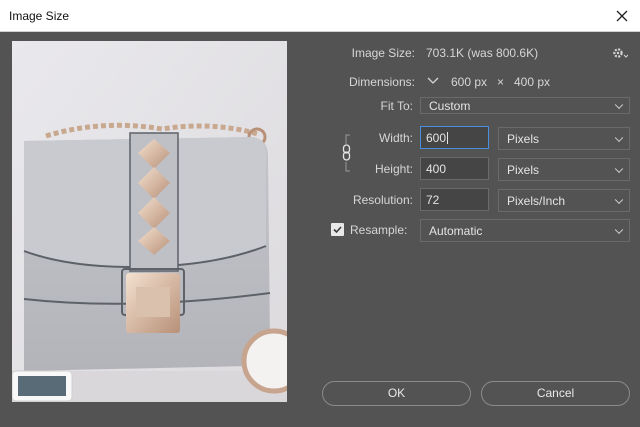 This screenshot has height=427, width=640. I want to click on width-input: 600, so click(454, 137).